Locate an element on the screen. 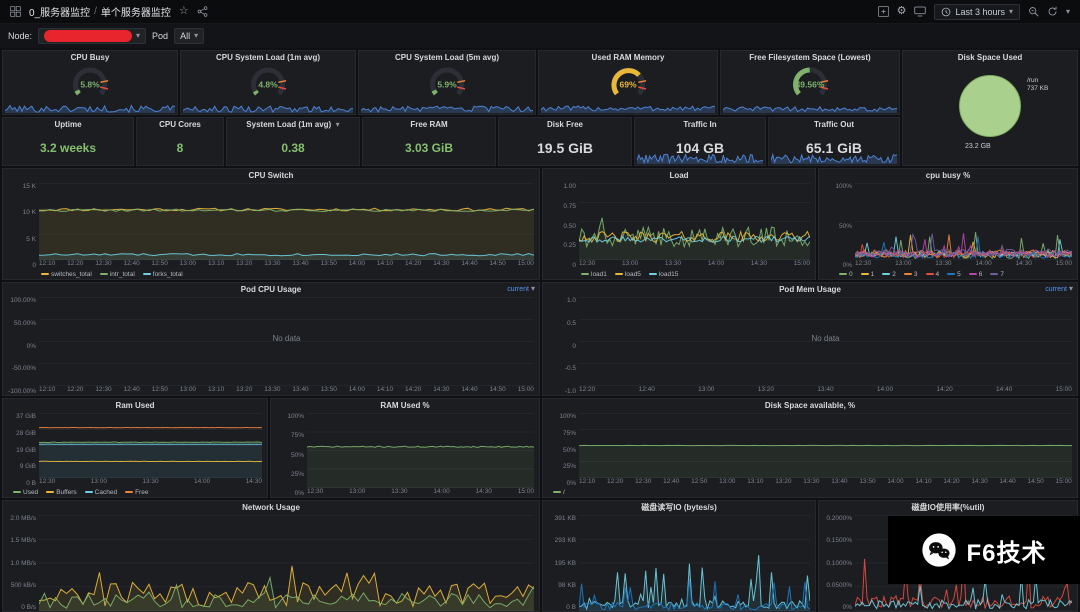 This screenshot has width=1080, height=612. dashboard-grid-icon is located at coordinates (15, 11).